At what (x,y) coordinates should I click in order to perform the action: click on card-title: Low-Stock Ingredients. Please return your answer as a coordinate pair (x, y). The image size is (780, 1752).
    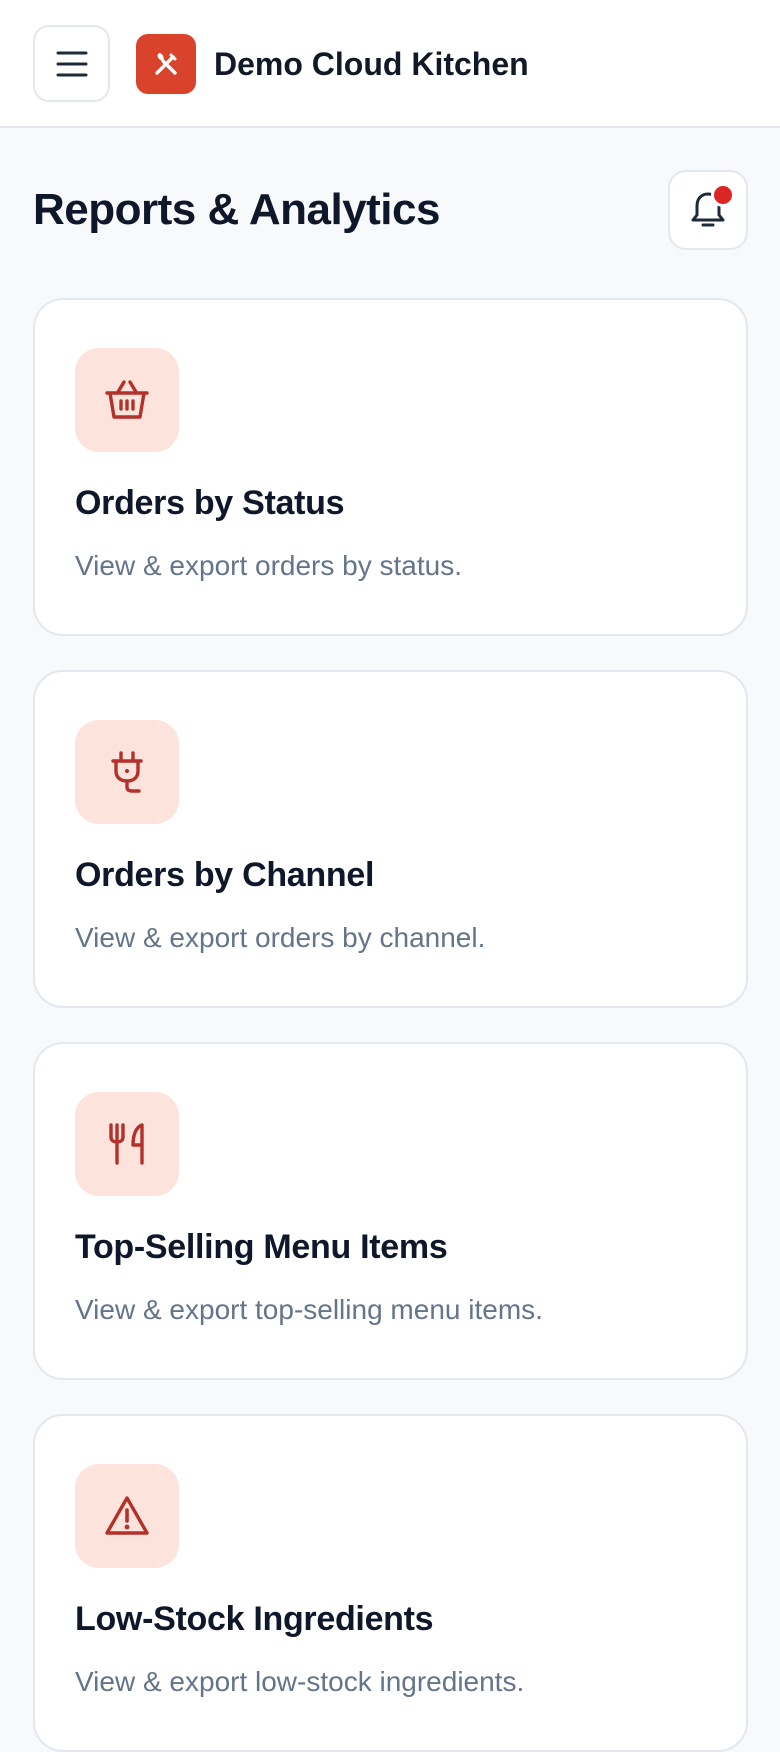
    Looking at the image, I should click on (254, 1619).